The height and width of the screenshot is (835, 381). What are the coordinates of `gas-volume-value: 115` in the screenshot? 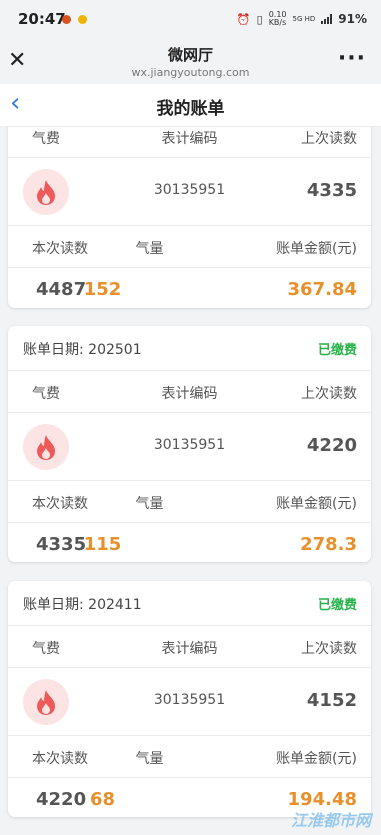 It's located at (102, 544).